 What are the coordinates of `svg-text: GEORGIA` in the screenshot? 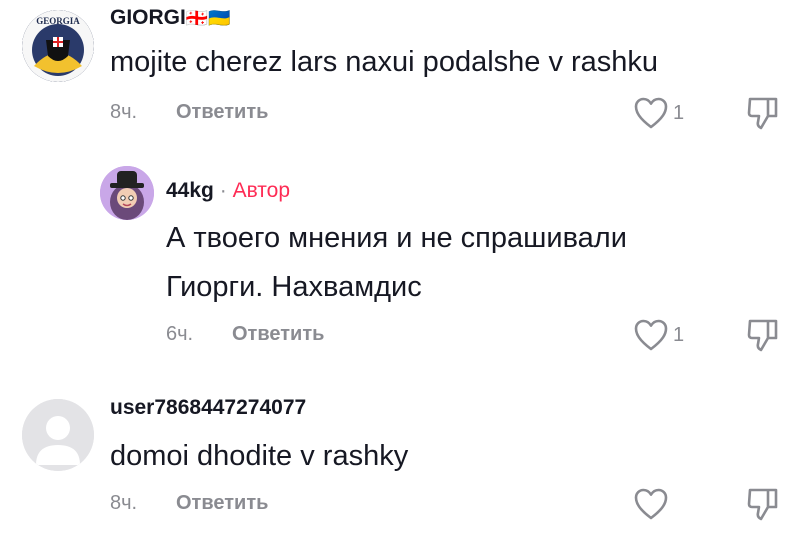 It's located at (58, 21).